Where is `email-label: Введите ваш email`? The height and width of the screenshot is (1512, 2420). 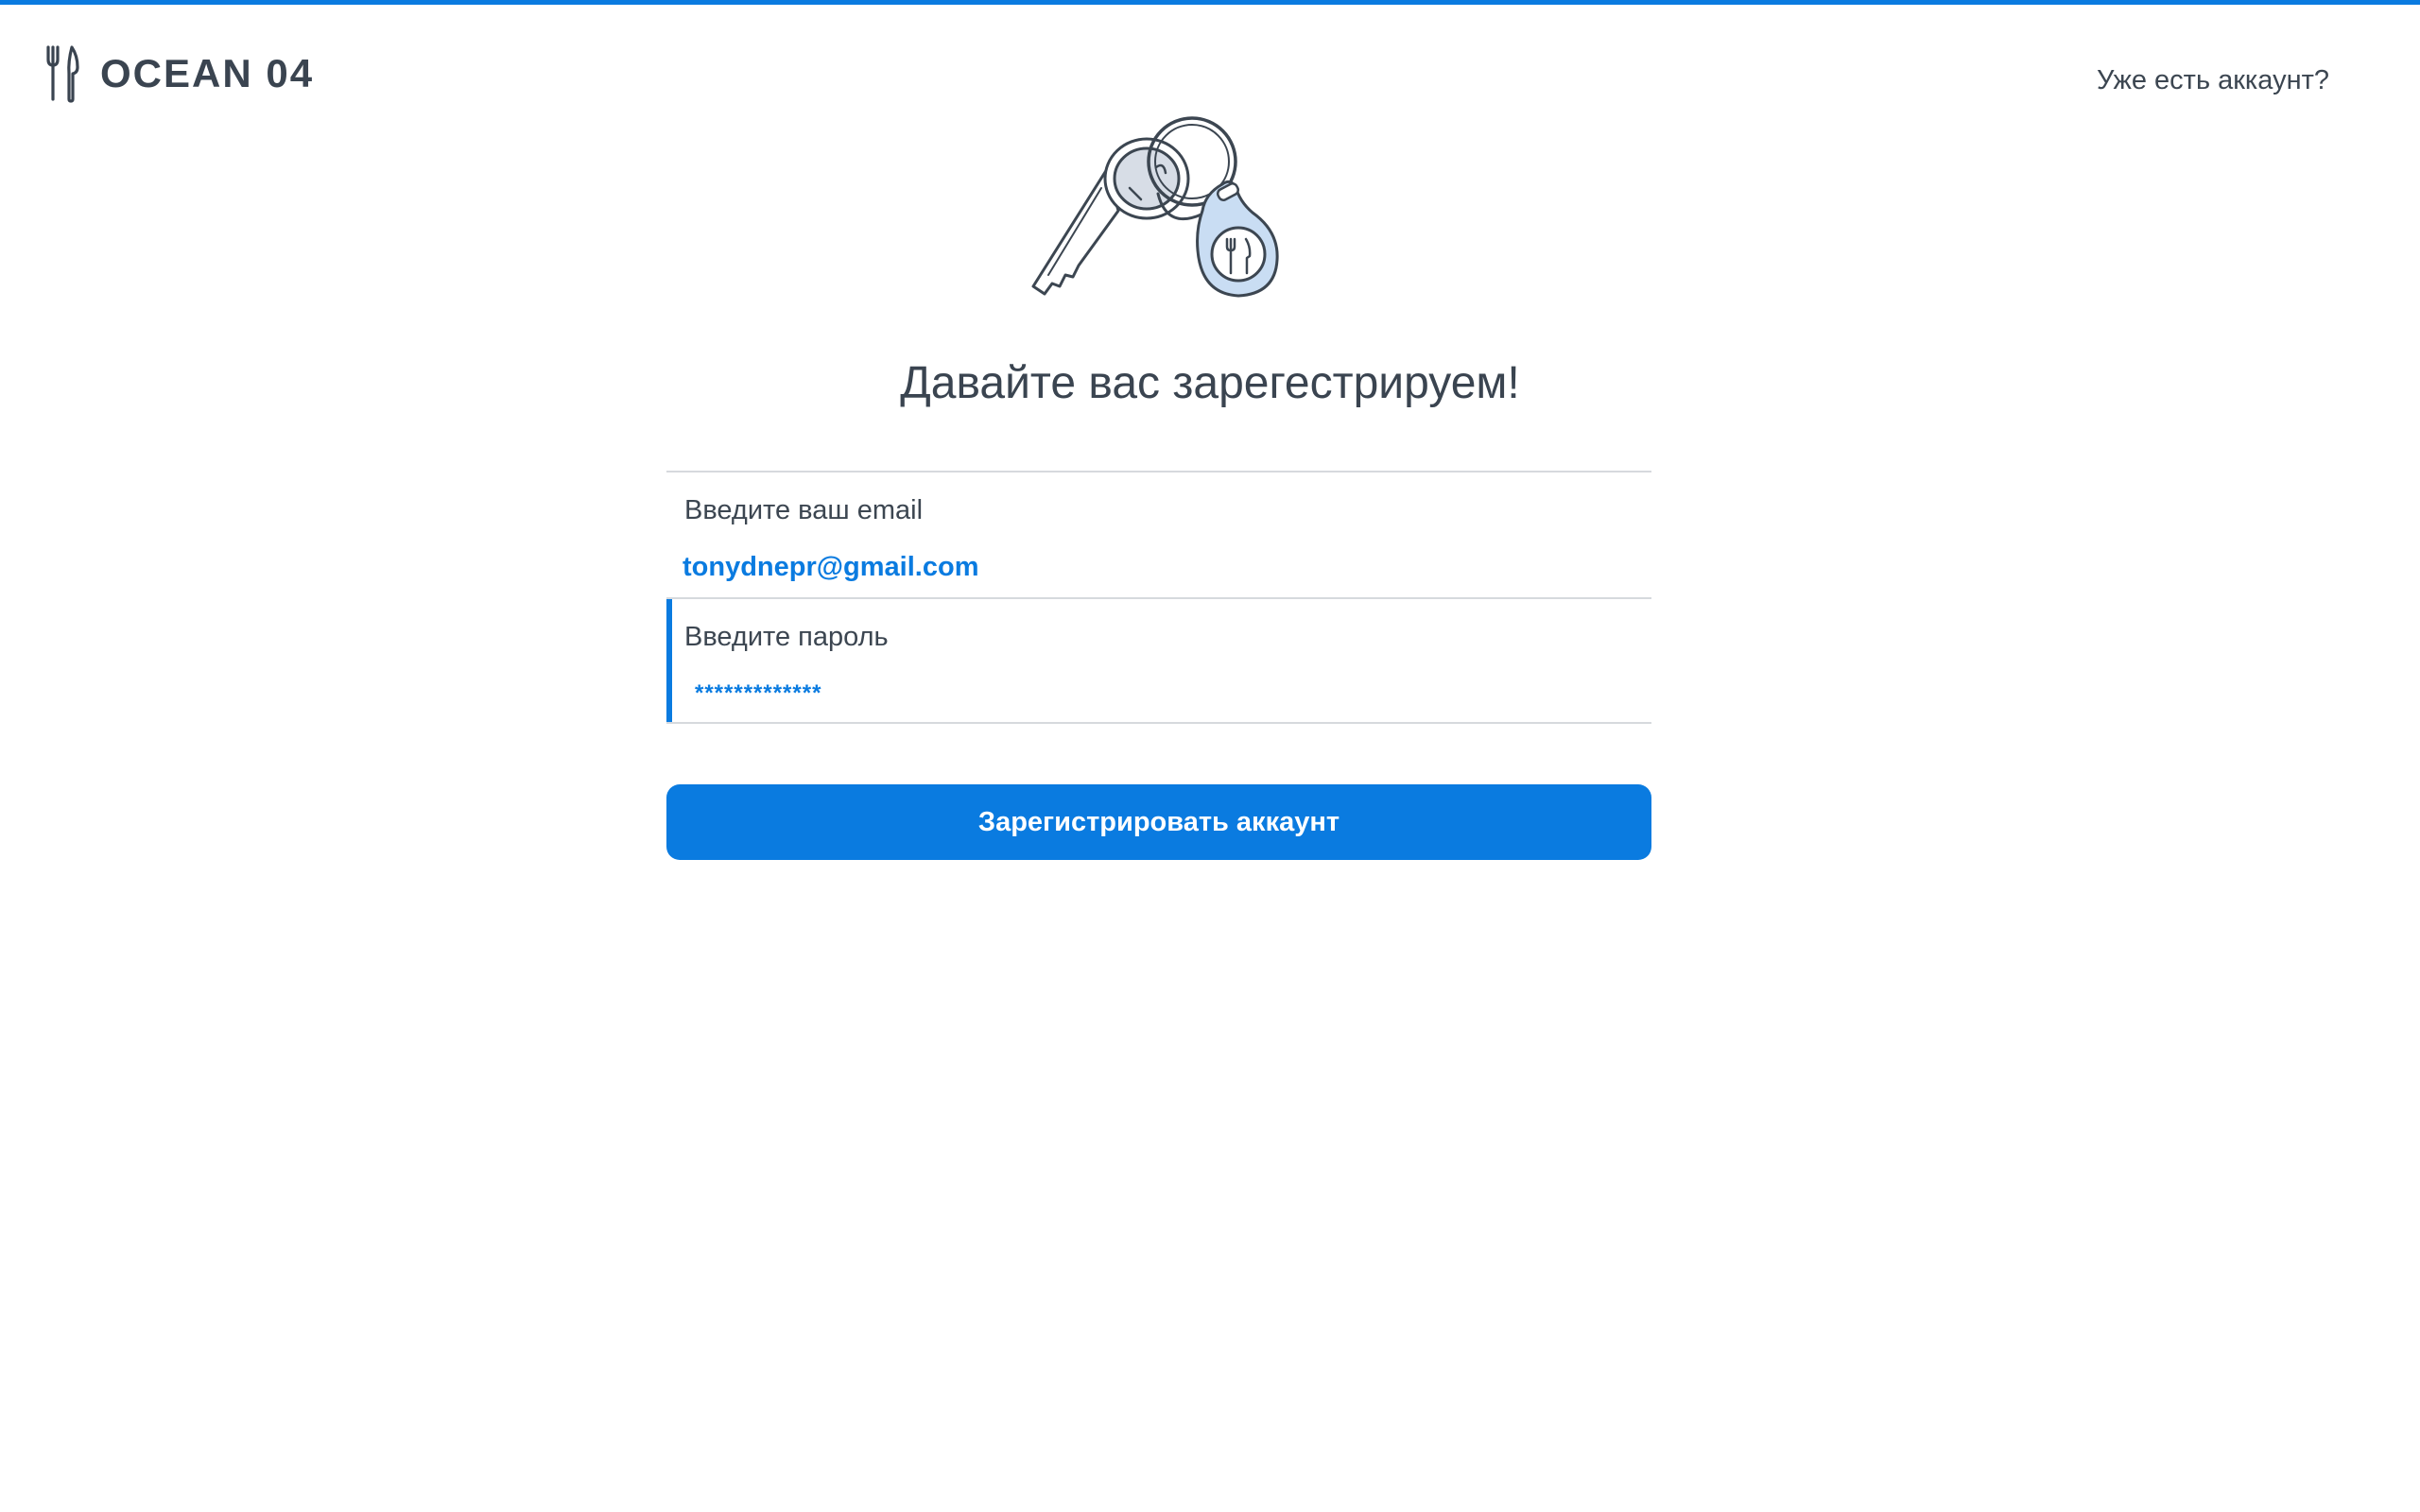
email-label: Введите ваш email is located at coordinates (804, 510).